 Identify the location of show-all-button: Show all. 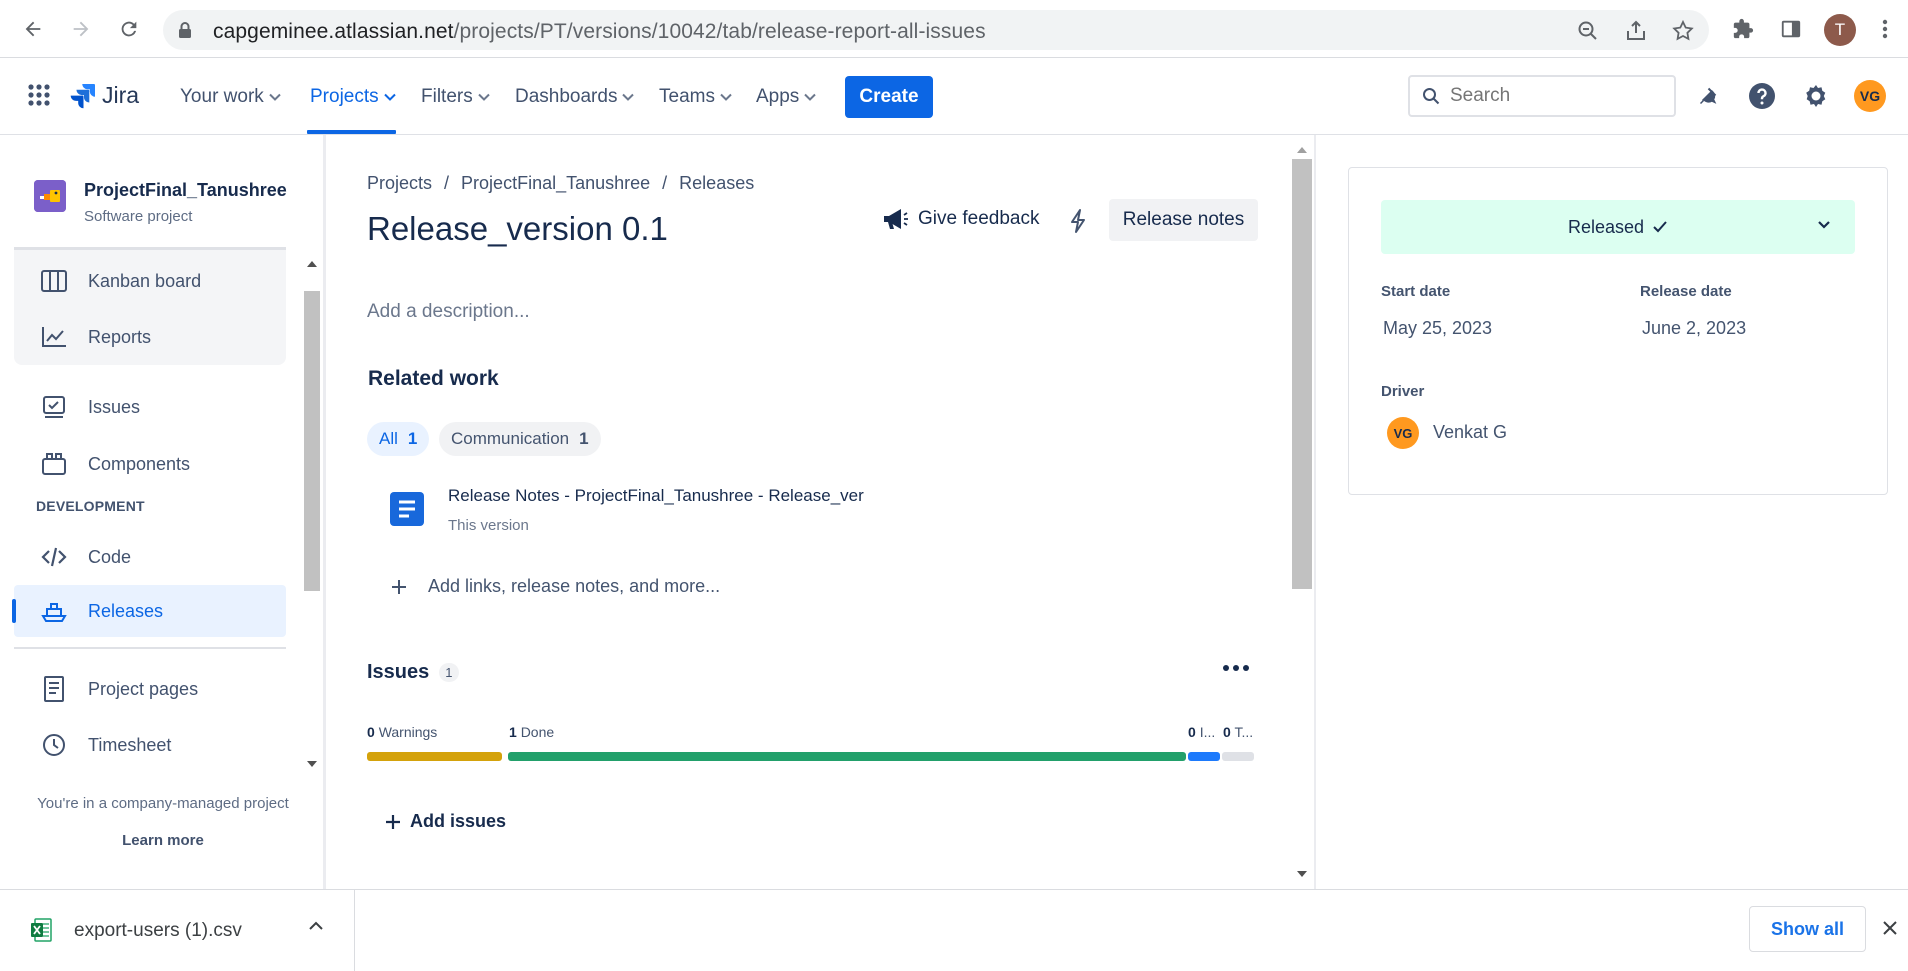
(1807, 929).